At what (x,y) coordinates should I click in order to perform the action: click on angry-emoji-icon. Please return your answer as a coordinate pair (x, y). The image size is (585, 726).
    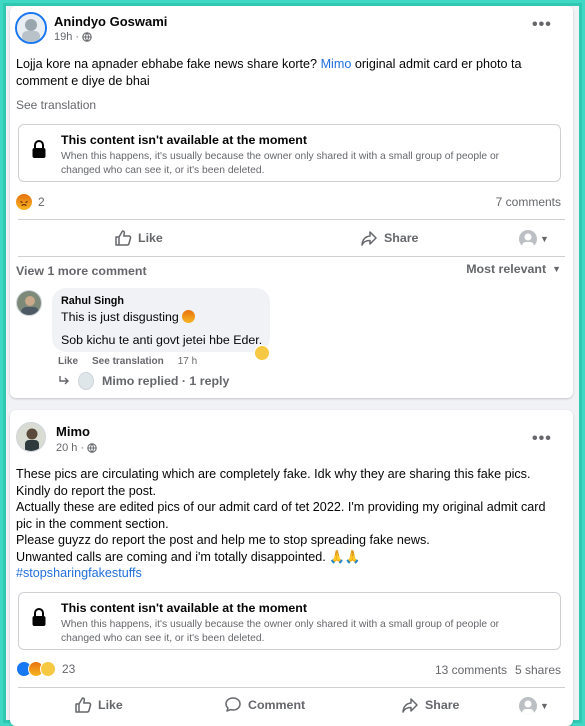
    Looking at the image, I should click on (189, 316).